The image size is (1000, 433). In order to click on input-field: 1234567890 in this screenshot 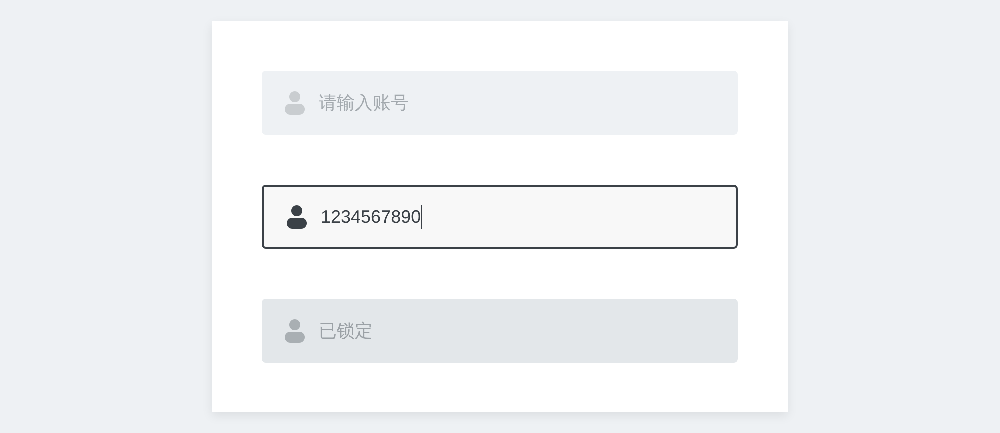, I will do `click(500, 217)`.